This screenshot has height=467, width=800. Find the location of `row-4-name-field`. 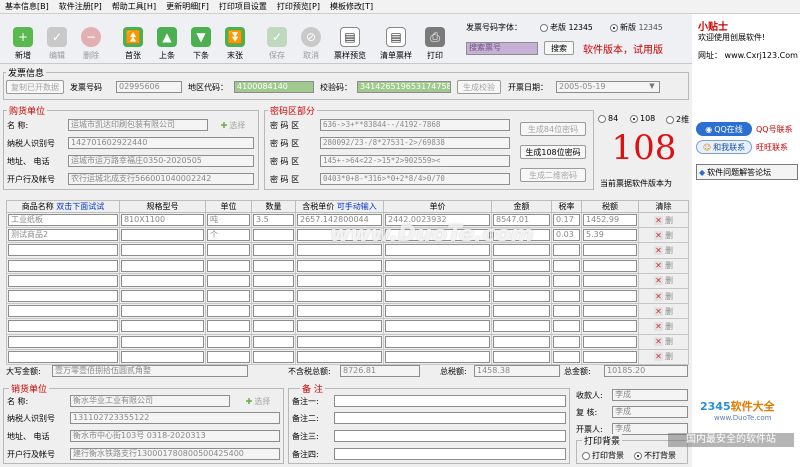

row-4-name-field is located at coordinates (63, 265).